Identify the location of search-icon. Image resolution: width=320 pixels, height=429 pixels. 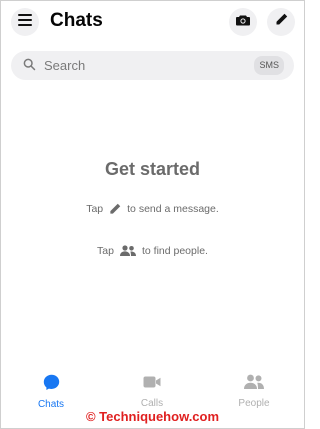
(29, 67).